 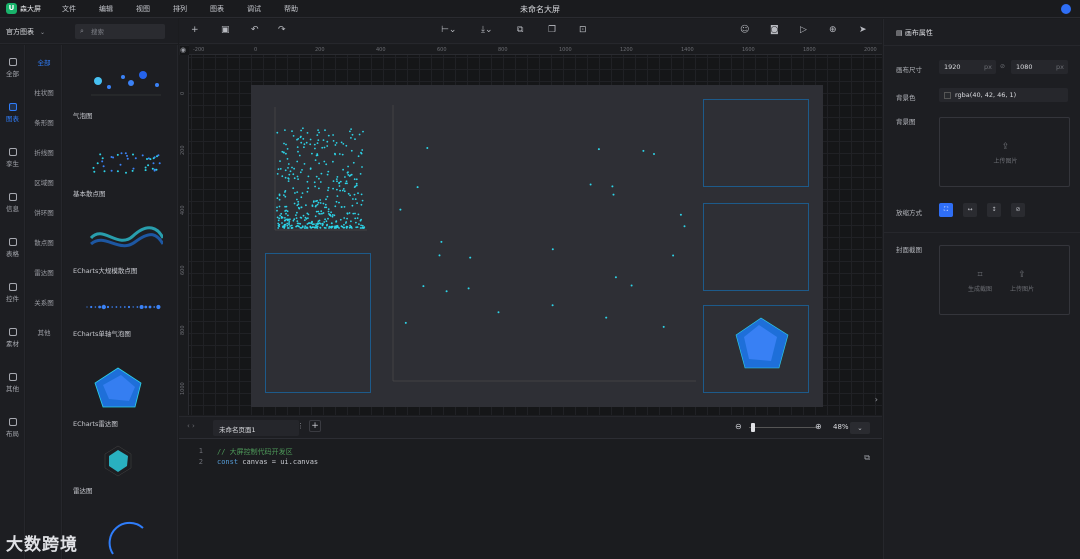 I want to click on fit-none-button: ⊘, so click(x=1018, y=210).